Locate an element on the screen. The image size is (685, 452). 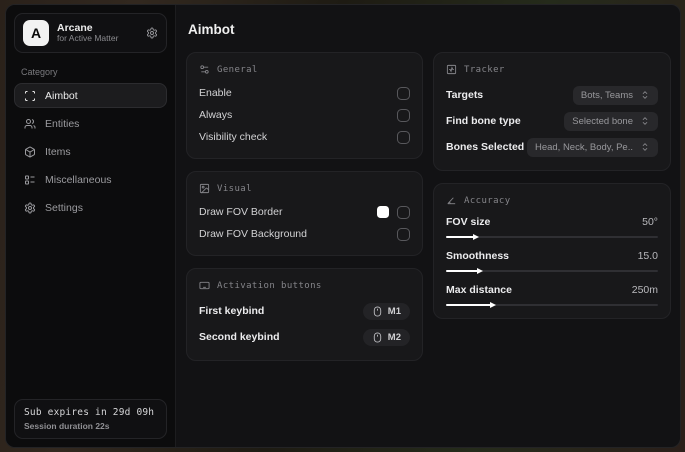
sidebar-item-label: Items is located at coordinates (58, 151).